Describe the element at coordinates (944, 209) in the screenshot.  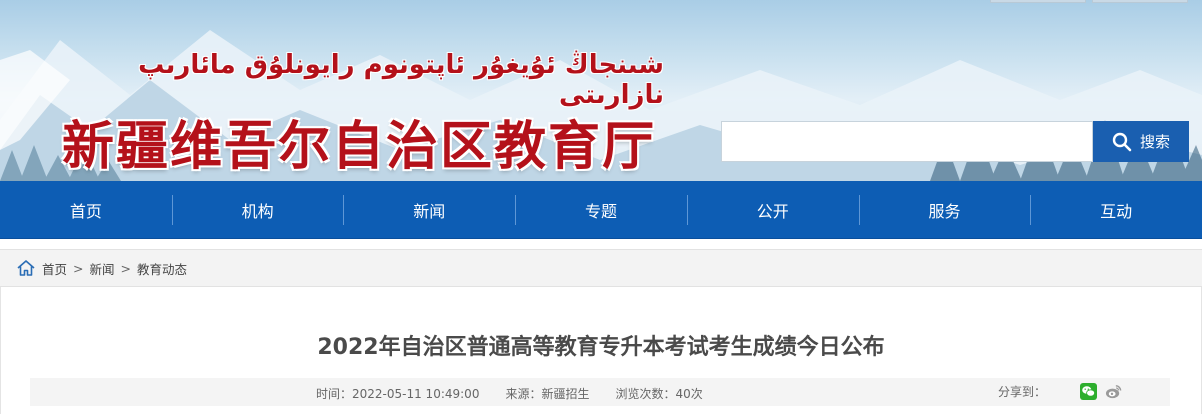
I see `nav-item-services: 服务` at that location.